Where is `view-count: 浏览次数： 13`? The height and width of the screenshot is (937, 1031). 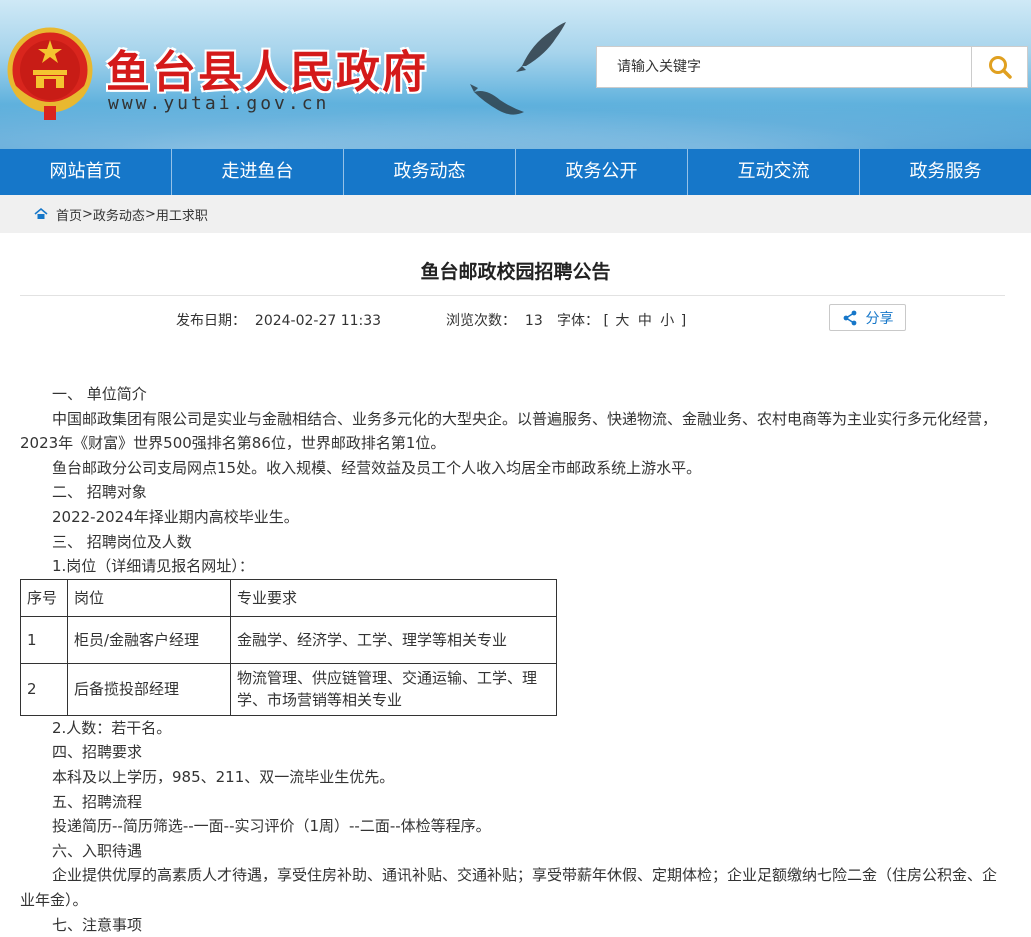
view-count: 浏览次数： 13 is located at coordinates (494, 320).